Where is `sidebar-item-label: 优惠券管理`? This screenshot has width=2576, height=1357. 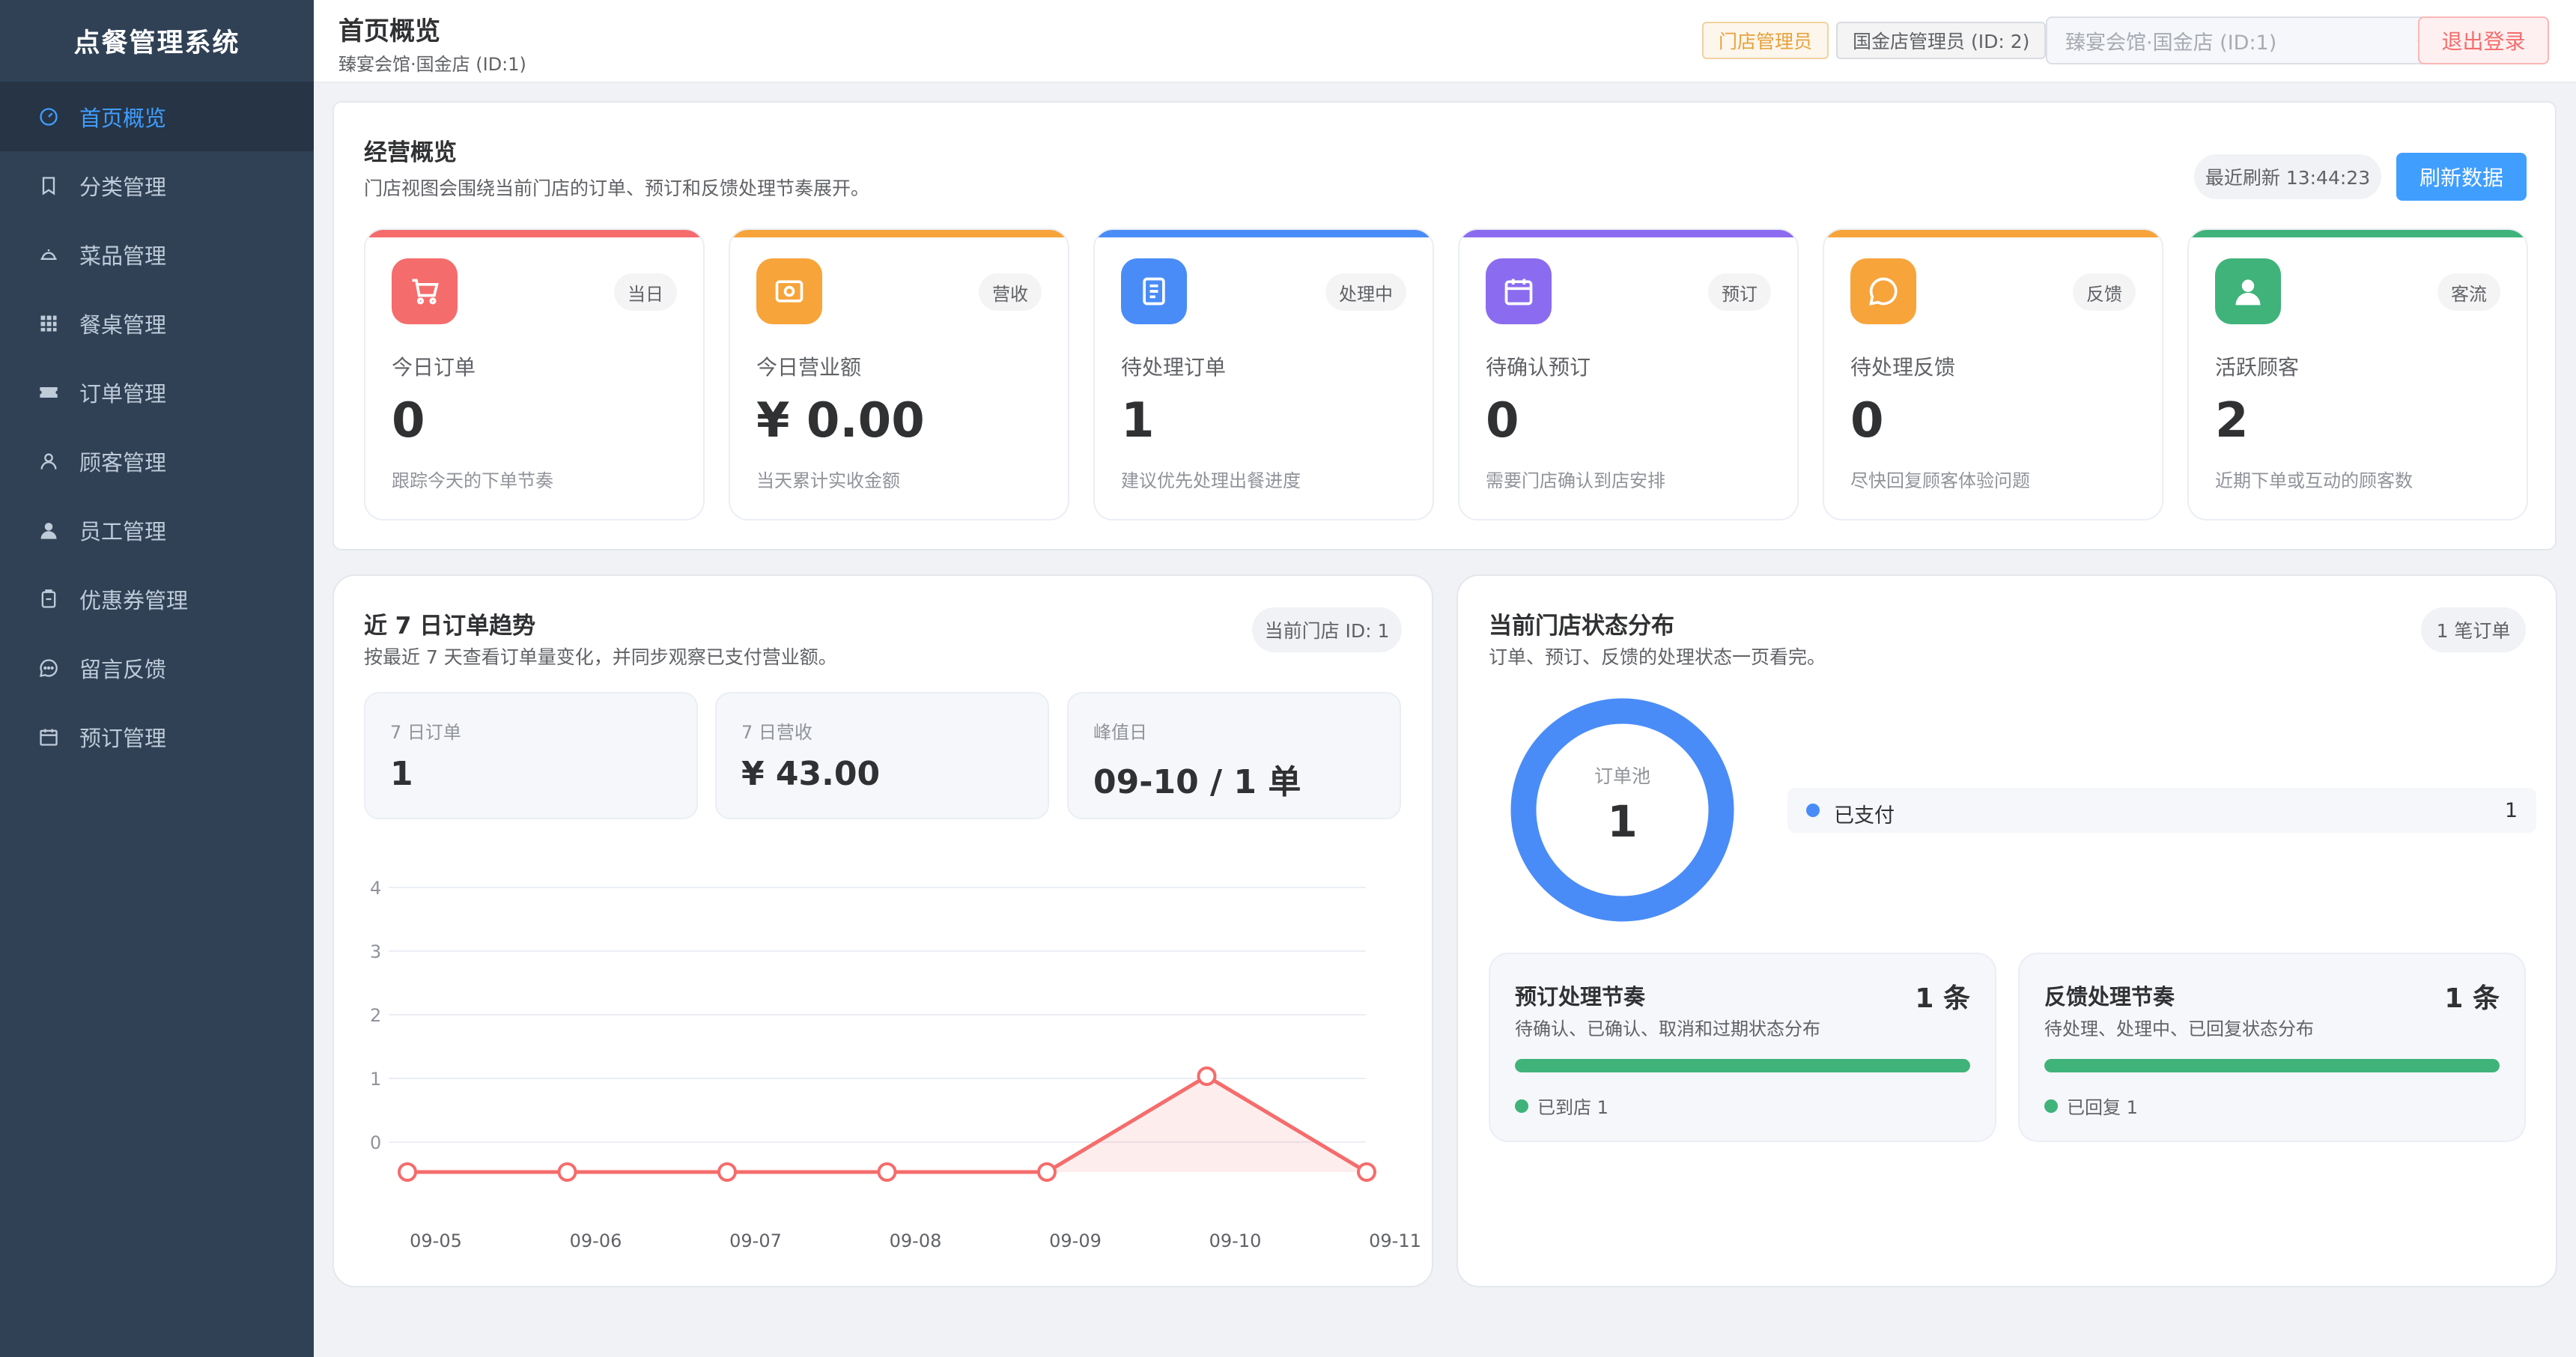
sidebar-item-label: 优惠券管理 is located at coordinates (134, 600).